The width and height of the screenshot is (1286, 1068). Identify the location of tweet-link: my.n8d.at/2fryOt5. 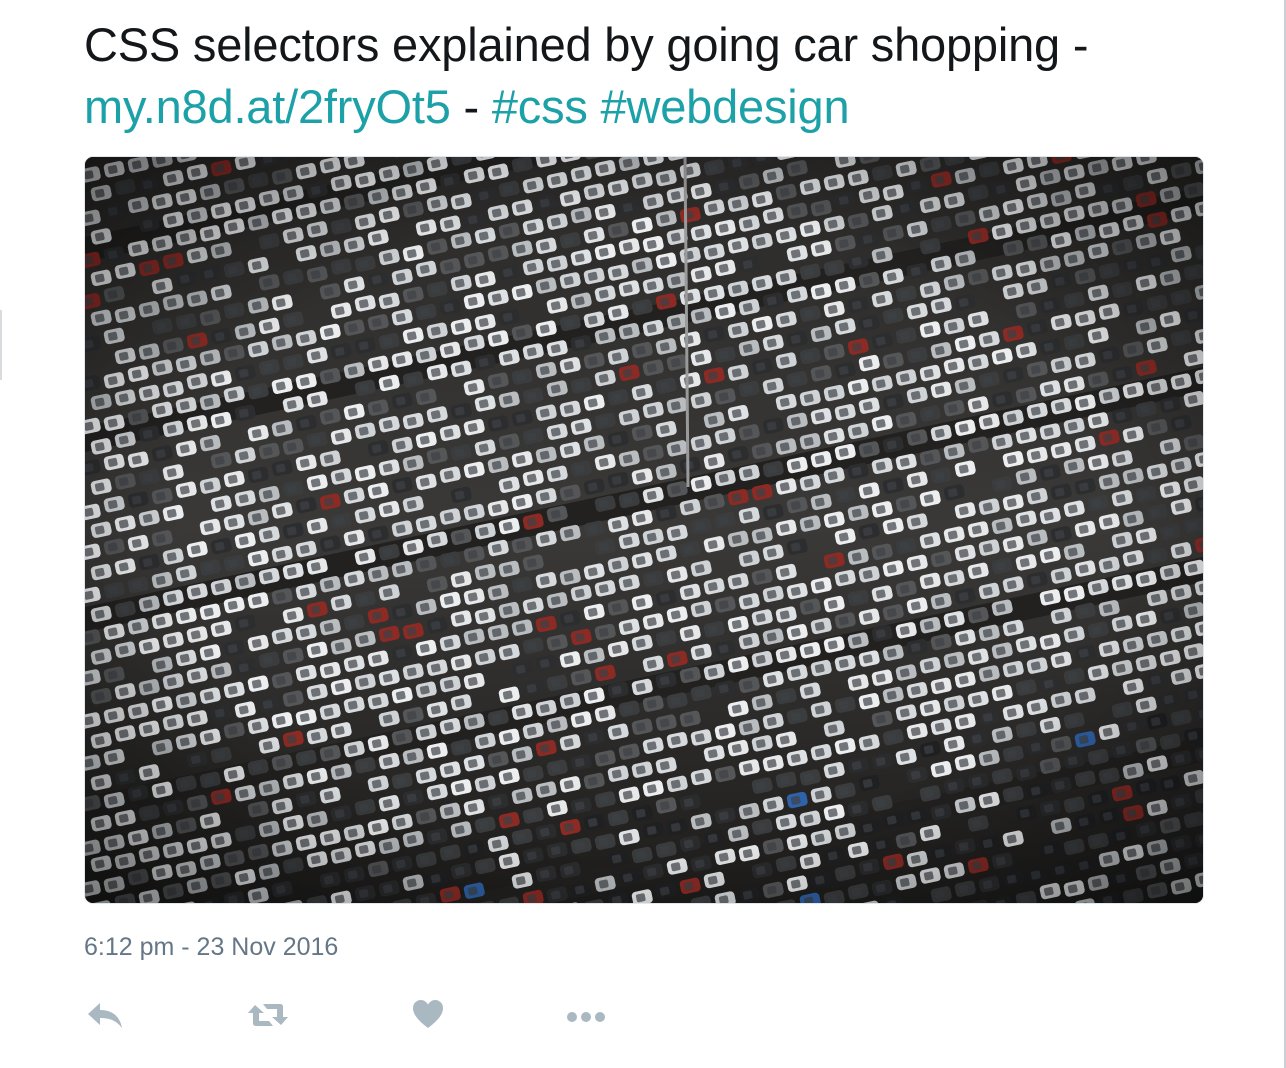
(267, 106).